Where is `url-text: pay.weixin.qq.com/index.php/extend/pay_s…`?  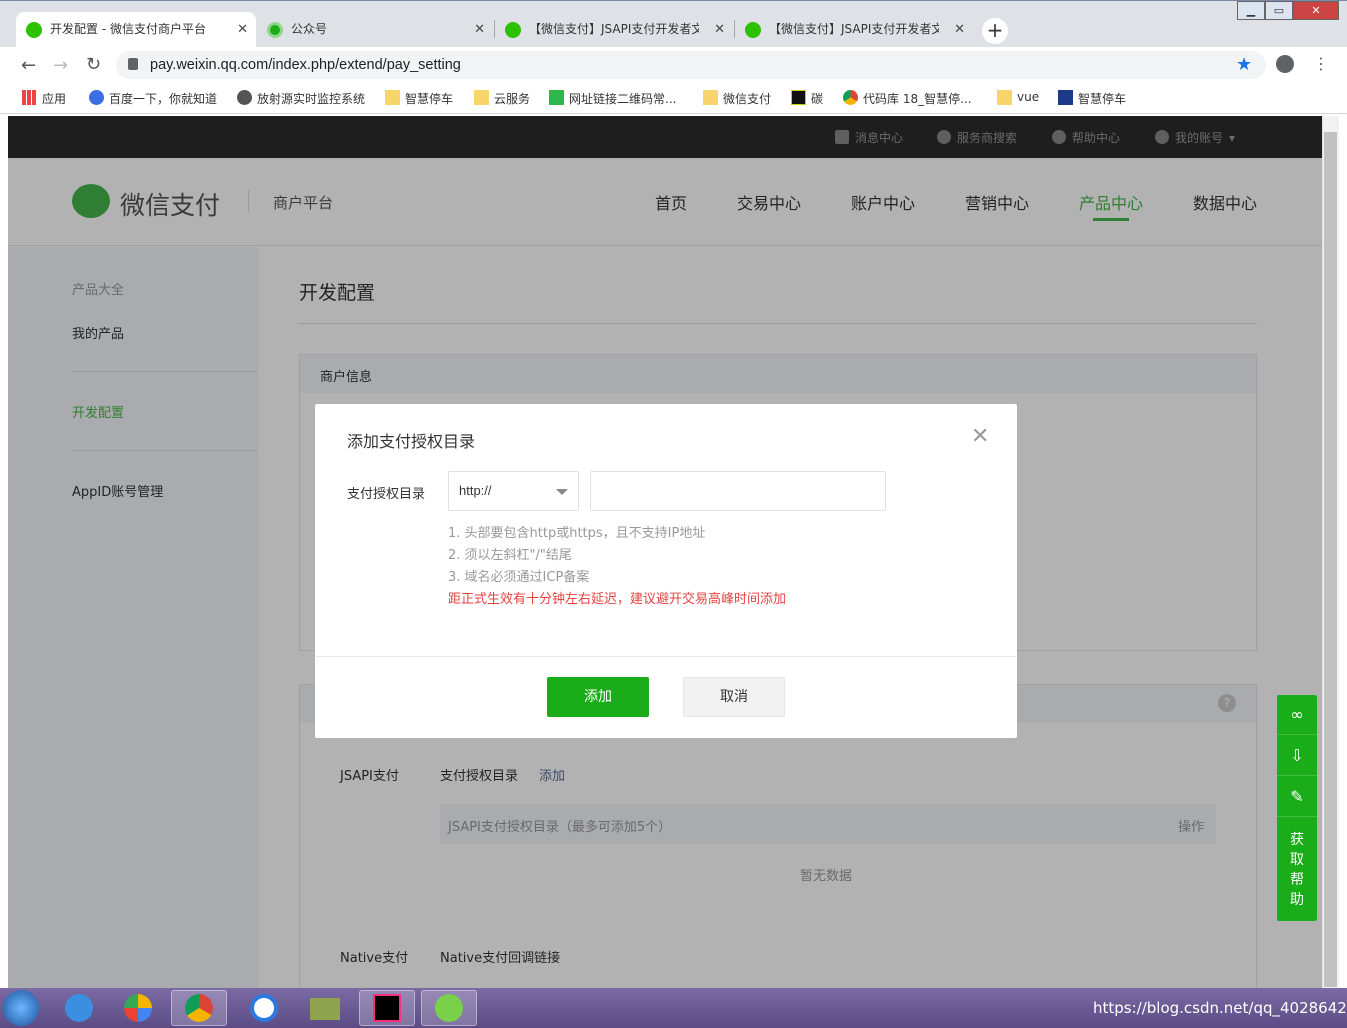
url-text: pay.weixin.qq.com/index.php/extend/pay_s… is located at coordinates (305, 65).